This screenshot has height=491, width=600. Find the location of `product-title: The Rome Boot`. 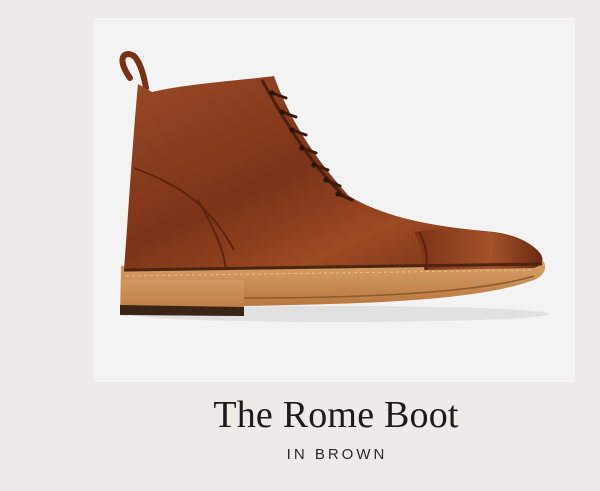

product-title: The Rome Boot is located at coordinates (336, 415).